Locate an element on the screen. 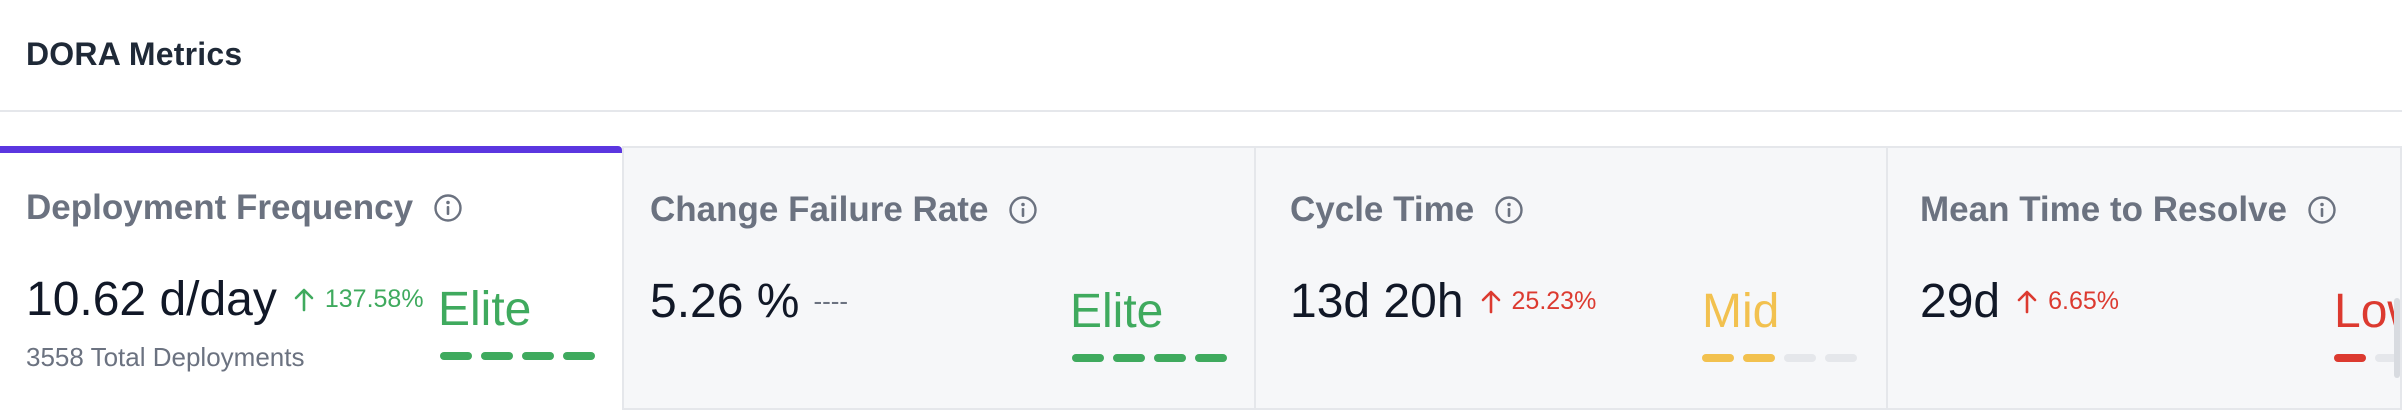  metric-title: Deployment Frequency is located at coordinates (244, 208).